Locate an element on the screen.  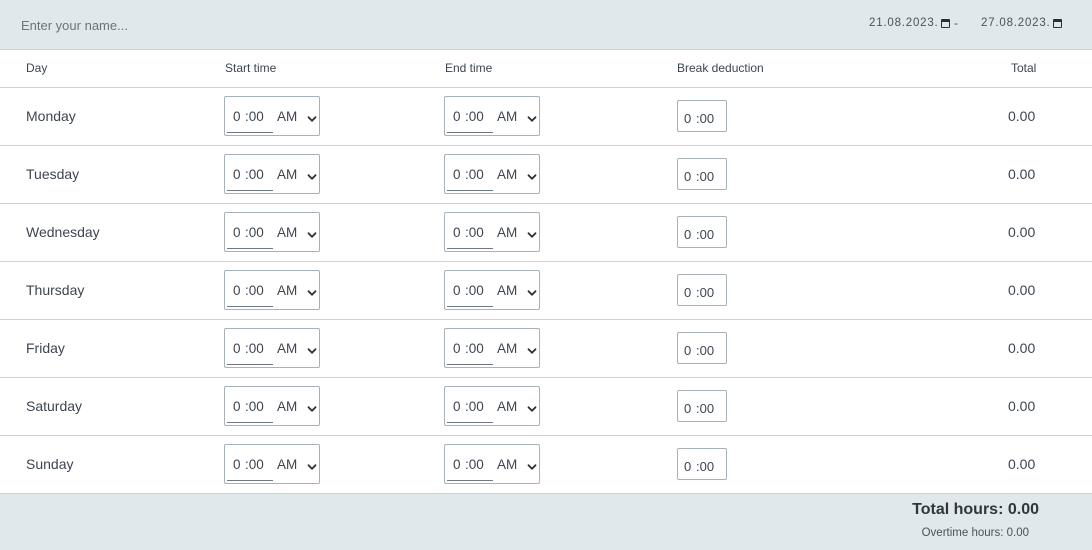
name-input is located at coordinates (220, 25).